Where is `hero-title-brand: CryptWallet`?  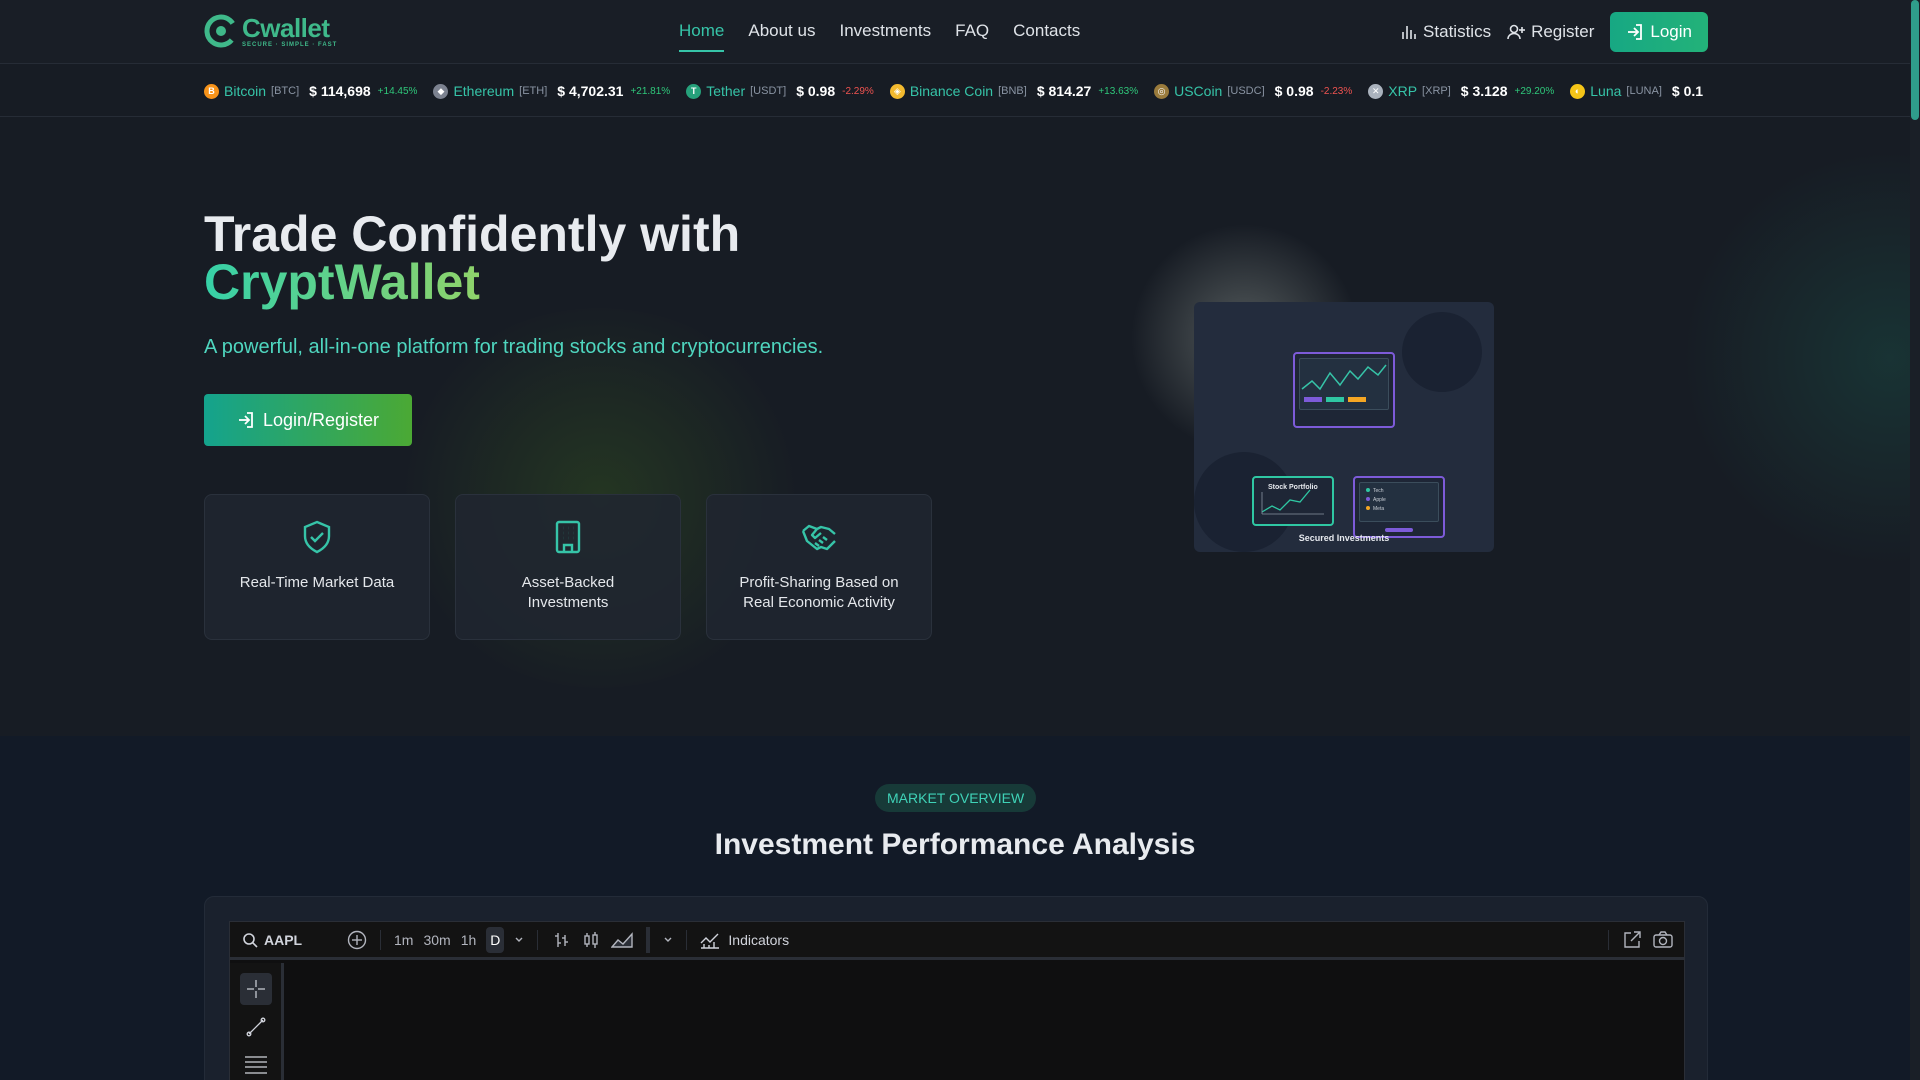 hero-title-brand: CryptWallet is located at coordinates (342, 282).